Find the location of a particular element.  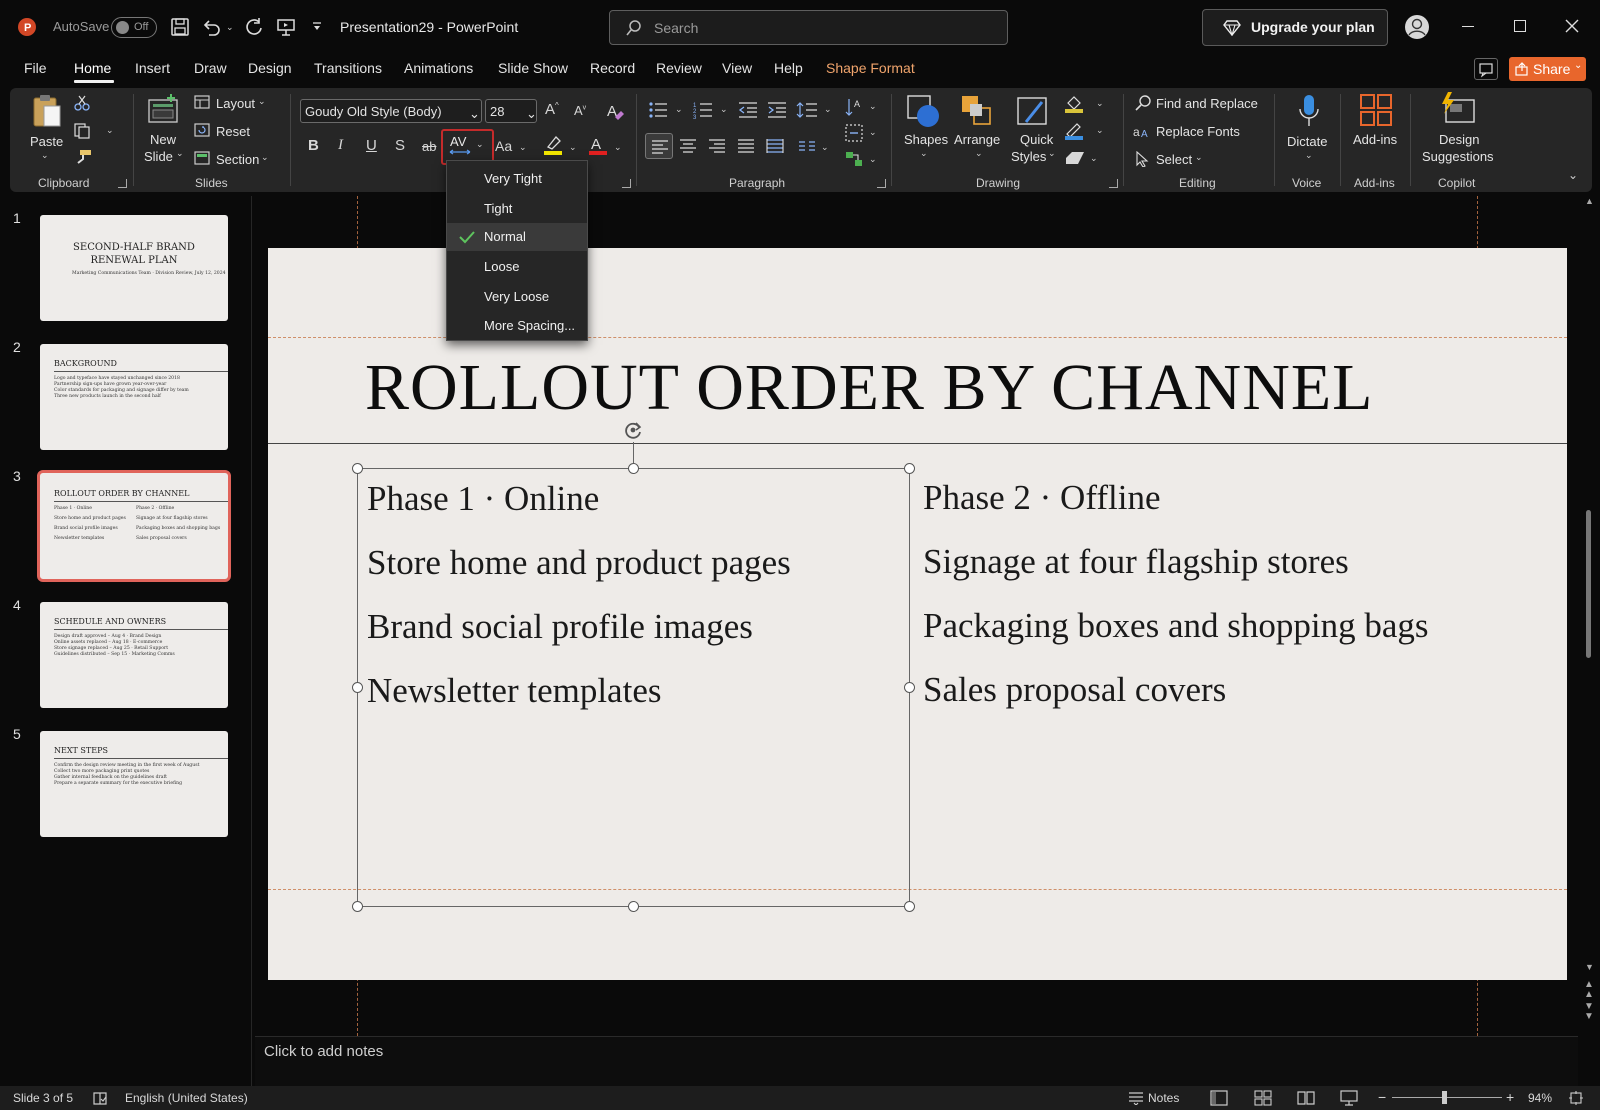

change-case-icon: Aa is located at coordinates (503, 146).